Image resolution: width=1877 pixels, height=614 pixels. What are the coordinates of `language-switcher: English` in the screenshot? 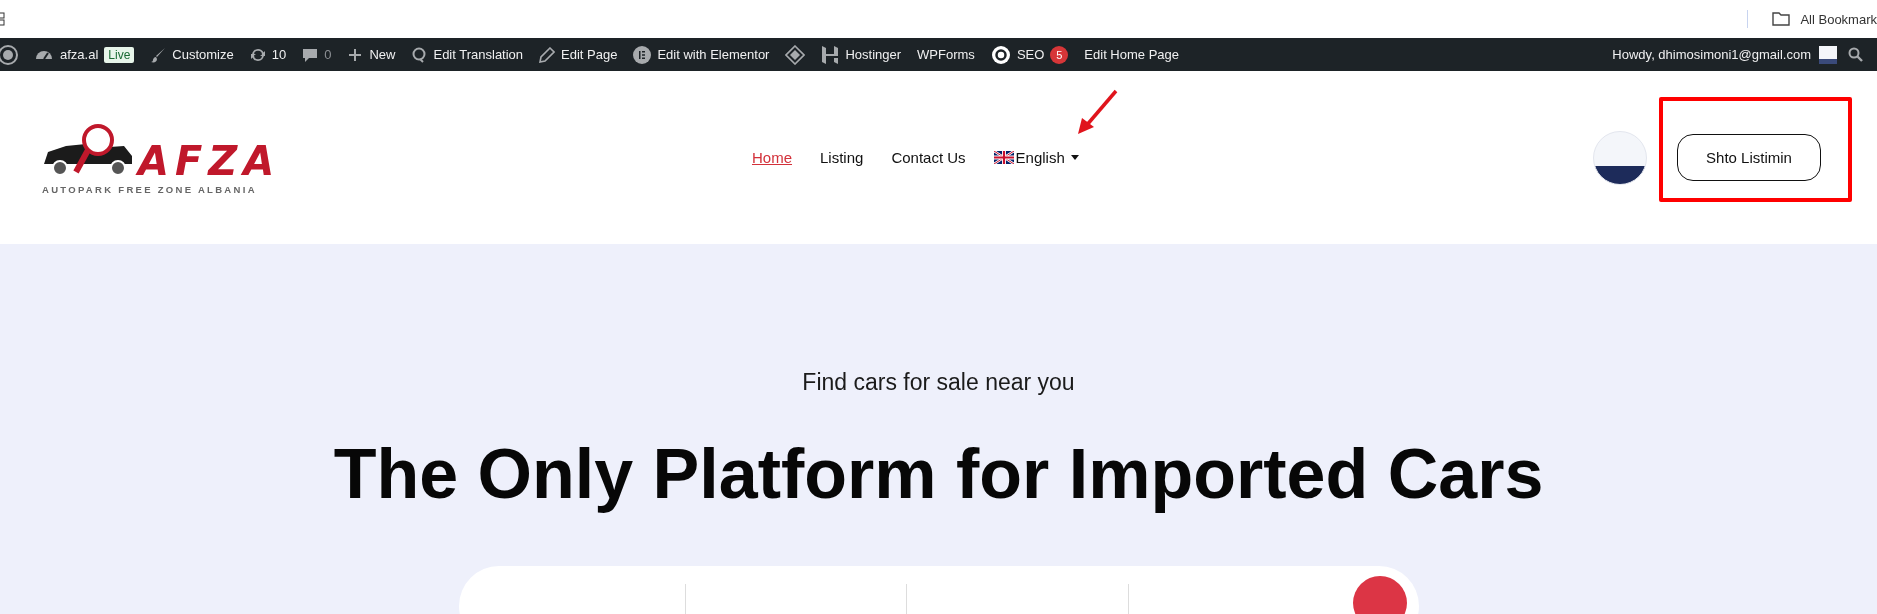 It's located at (1037, 157).